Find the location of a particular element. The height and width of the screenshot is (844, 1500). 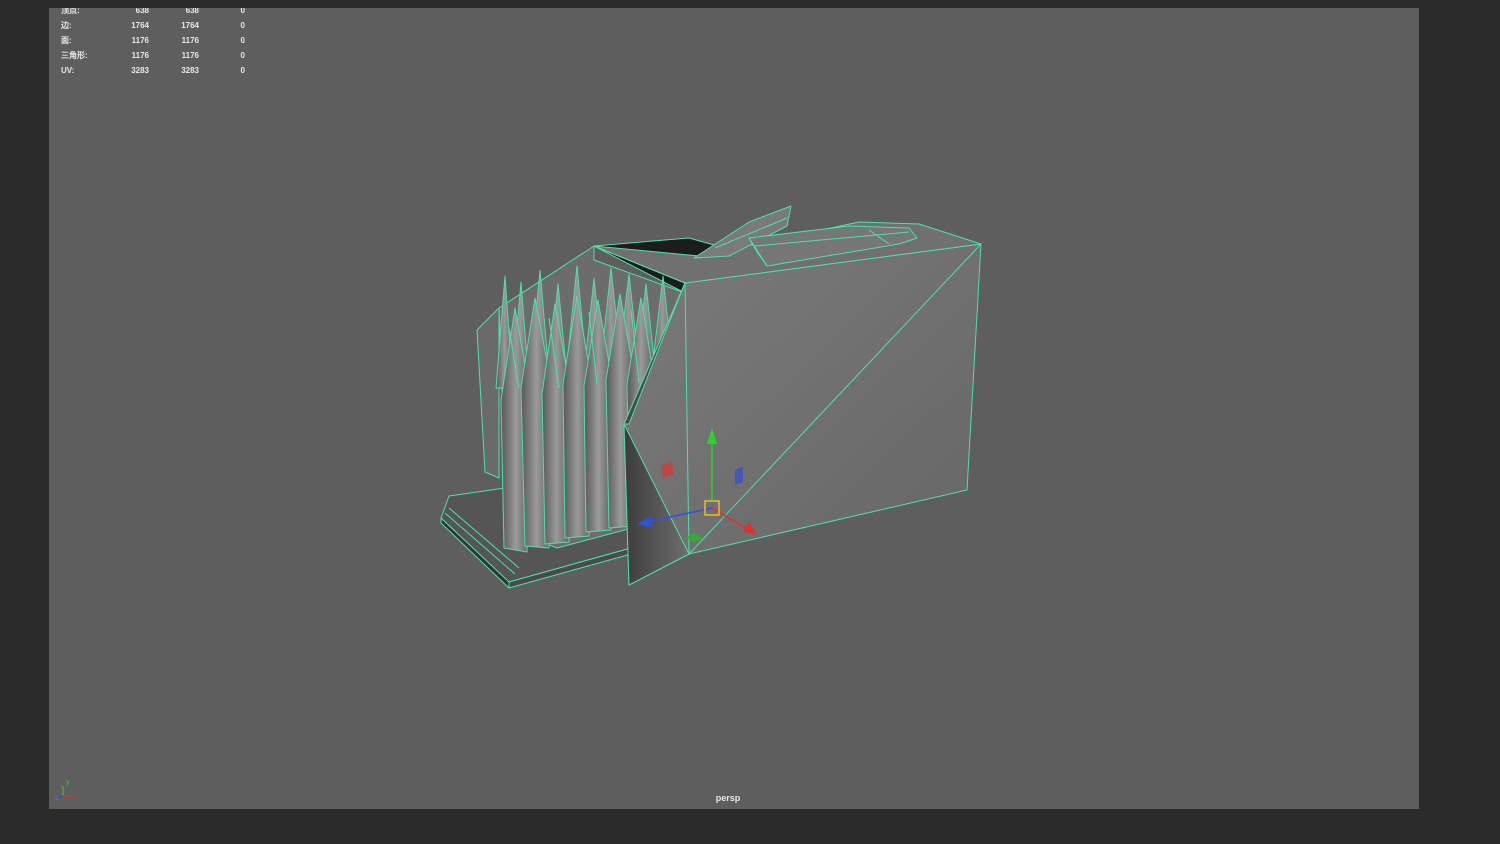

axis-label-y: y is located at coordinates (68, 782).